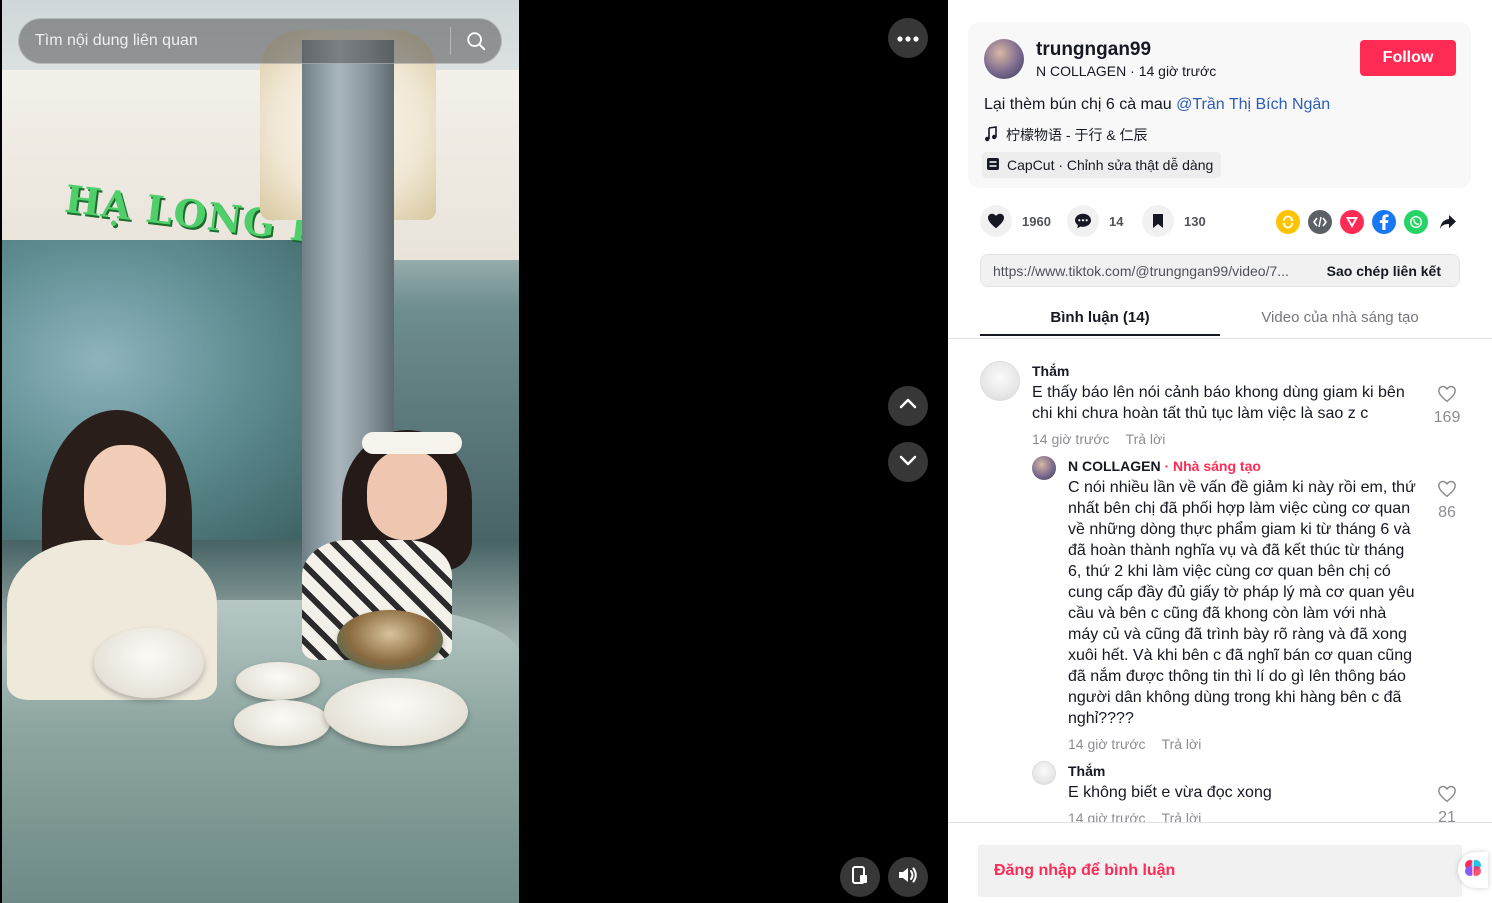 This screenshot has height=903, width=1492. I want to click on chevron-down-icon, so click(908, 462).